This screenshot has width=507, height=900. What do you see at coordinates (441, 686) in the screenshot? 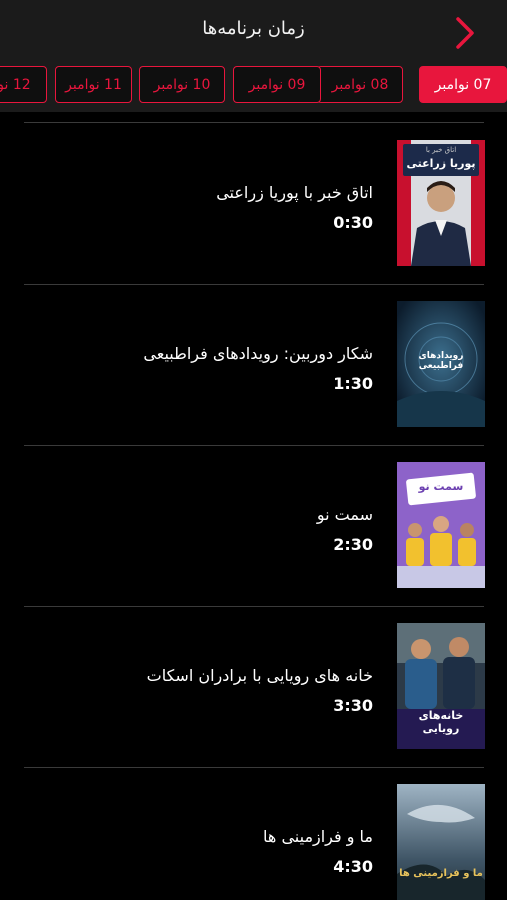
I see `program-thumbnail: خانه‌های رویایی` at bounding box center [441, 686].